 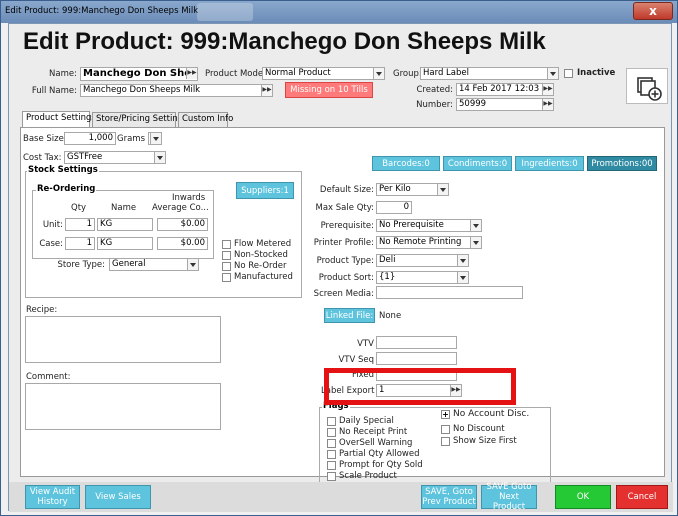 What do you see at coordinates (331, 443) in the screenshot?
I see `oversell-warning-checkbox` at bounding box center [331, 443].